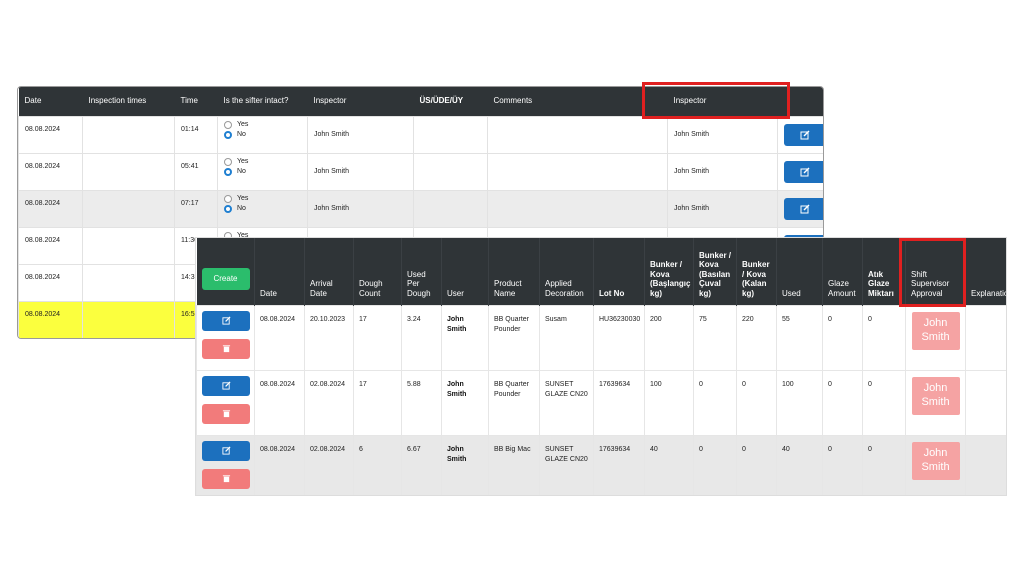 This screenshot has width=1024, height=576. What do you see at coordinates (514, 464) in the screenshot?
I see `cell-product-name: BB Big Mac` at bounding box center [514, 464].